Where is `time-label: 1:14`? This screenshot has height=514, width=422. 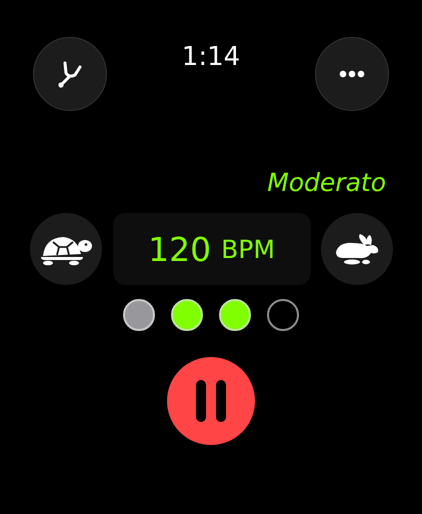 time-label: 1:14 is located at coordinates (211, 57).